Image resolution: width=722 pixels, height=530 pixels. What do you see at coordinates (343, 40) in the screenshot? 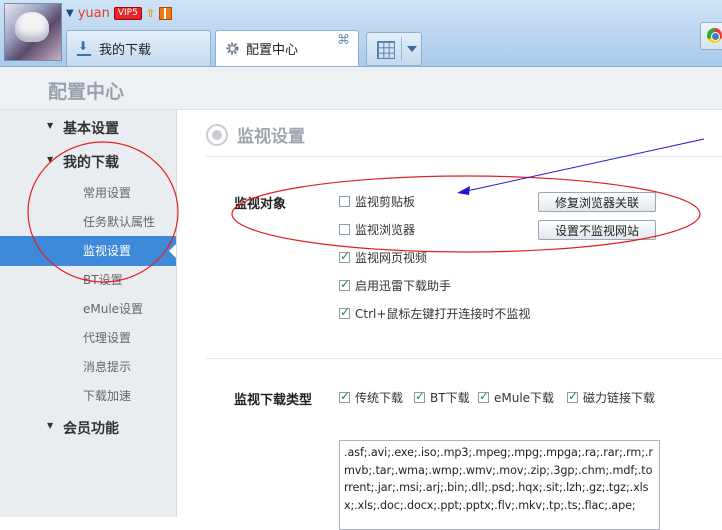
I see `close-icon: ⌘` at bounding box center [343, 40].